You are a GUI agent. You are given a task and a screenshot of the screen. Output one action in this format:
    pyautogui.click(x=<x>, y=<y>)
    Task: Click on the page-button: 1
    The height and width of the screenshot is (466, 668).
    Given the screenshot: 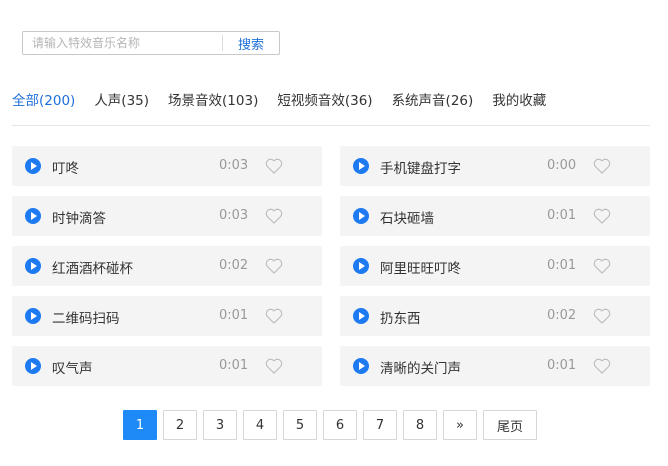 What is the action you would take?
    pyautogui.click(x=140, y=425)
    